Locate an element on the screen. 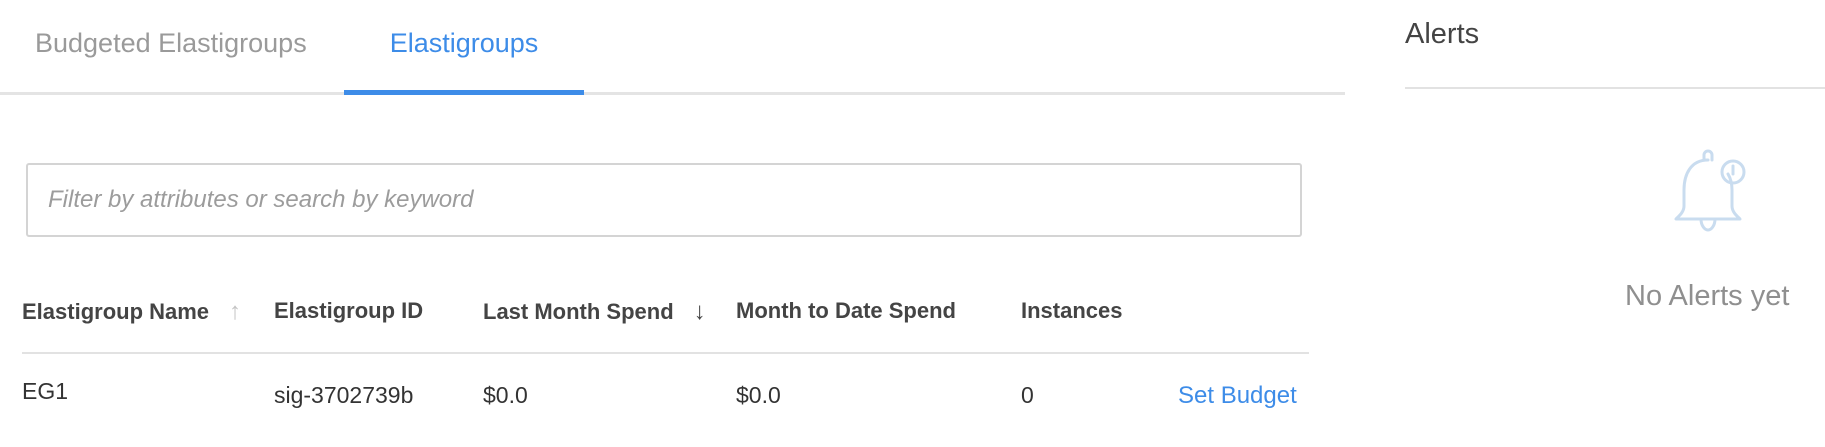 This screenshot has height=447, width=1825. empty-state-text: No Alerts yet is located at coordinates (1707, 296).